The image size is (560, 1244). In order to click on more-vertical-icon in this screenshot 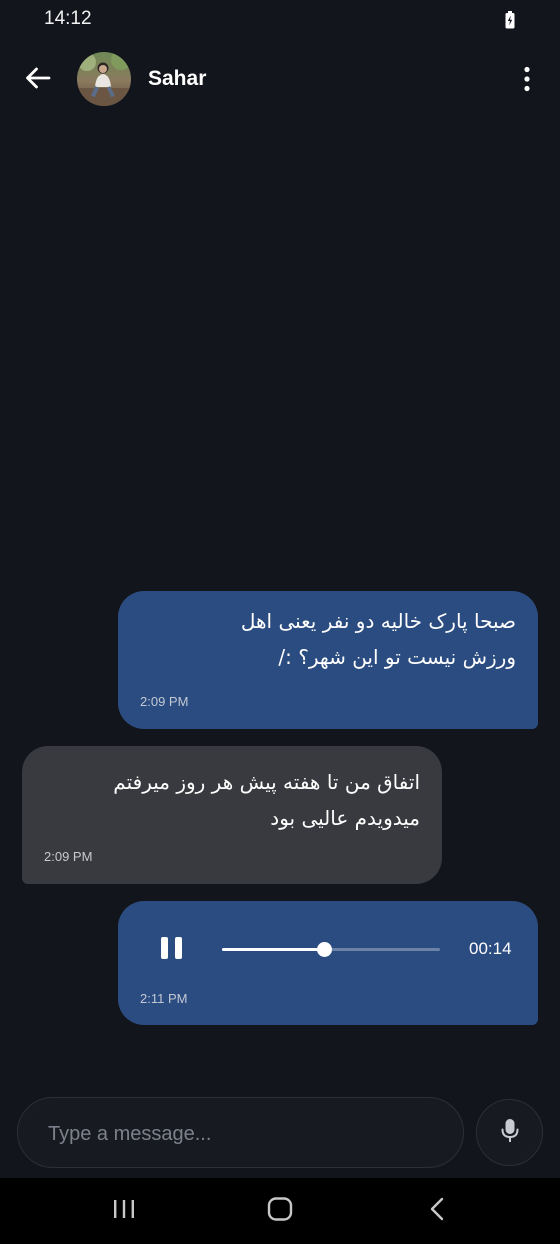, I will do `click(527, 81)`.